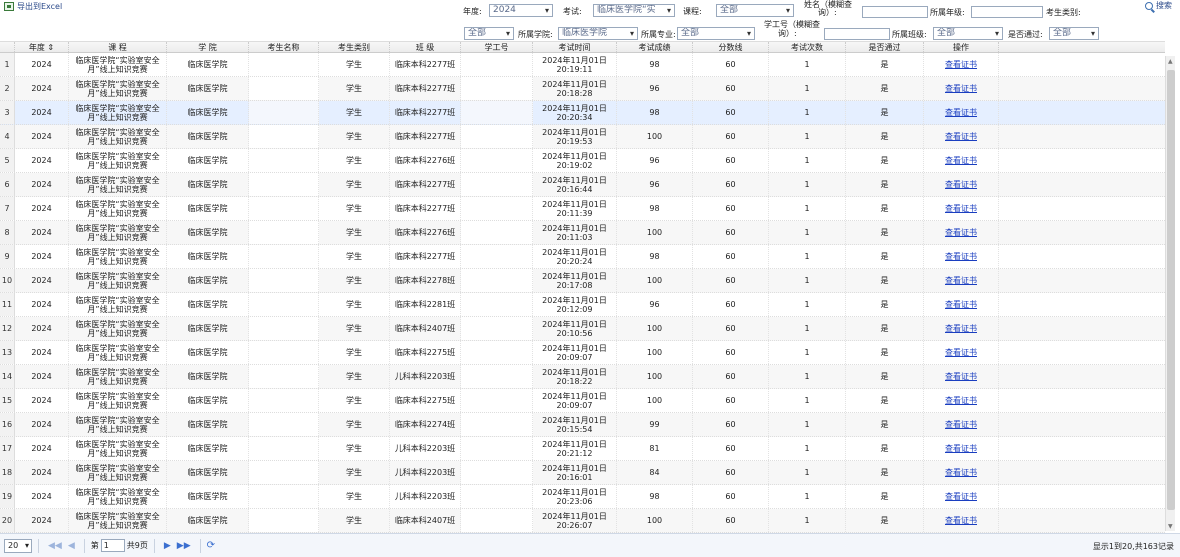  I want to click on year-header: 年度 ⇕, so click(42, 47).